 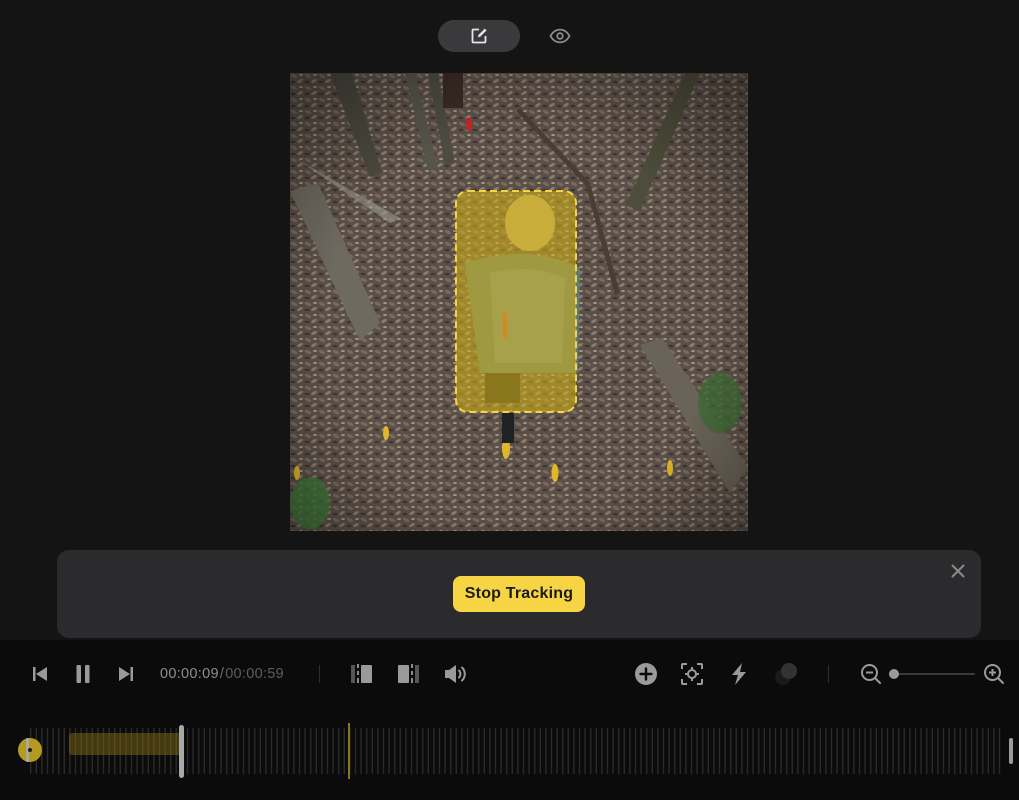 I want to click on timeline-start-marker, so click(x=30, y=750).